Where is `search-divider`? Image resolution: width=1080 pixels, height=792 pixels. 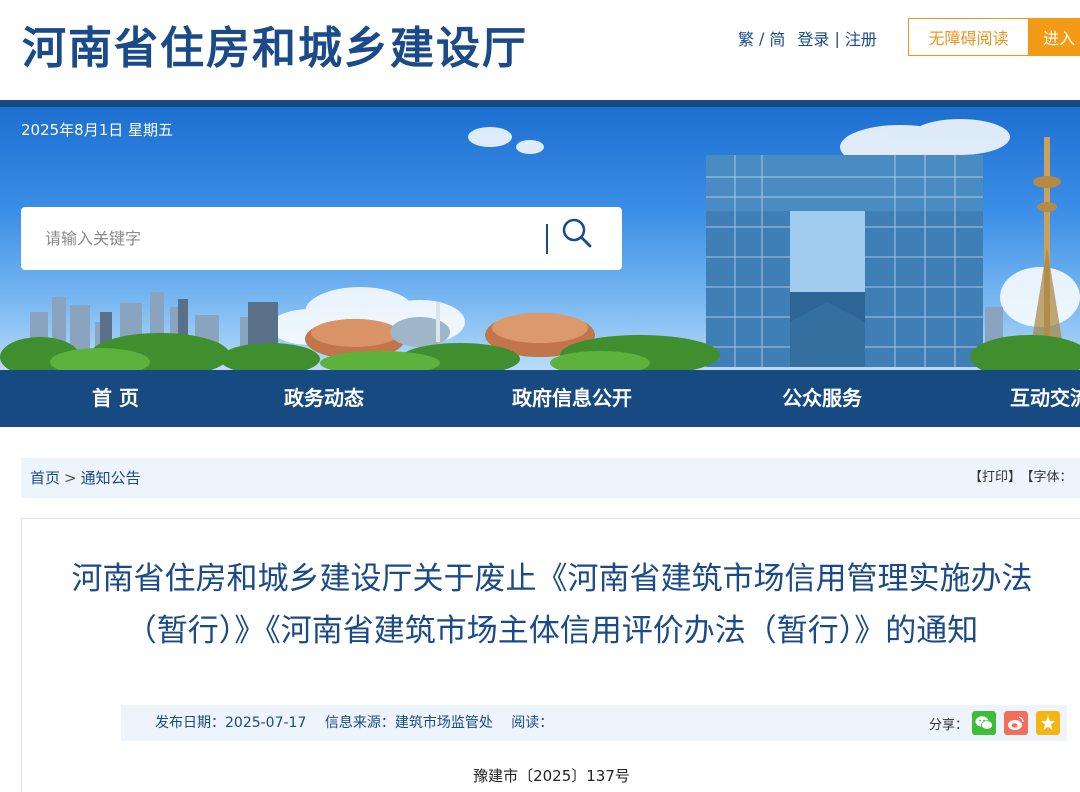
search-divider is located at coordinates (547, 239).